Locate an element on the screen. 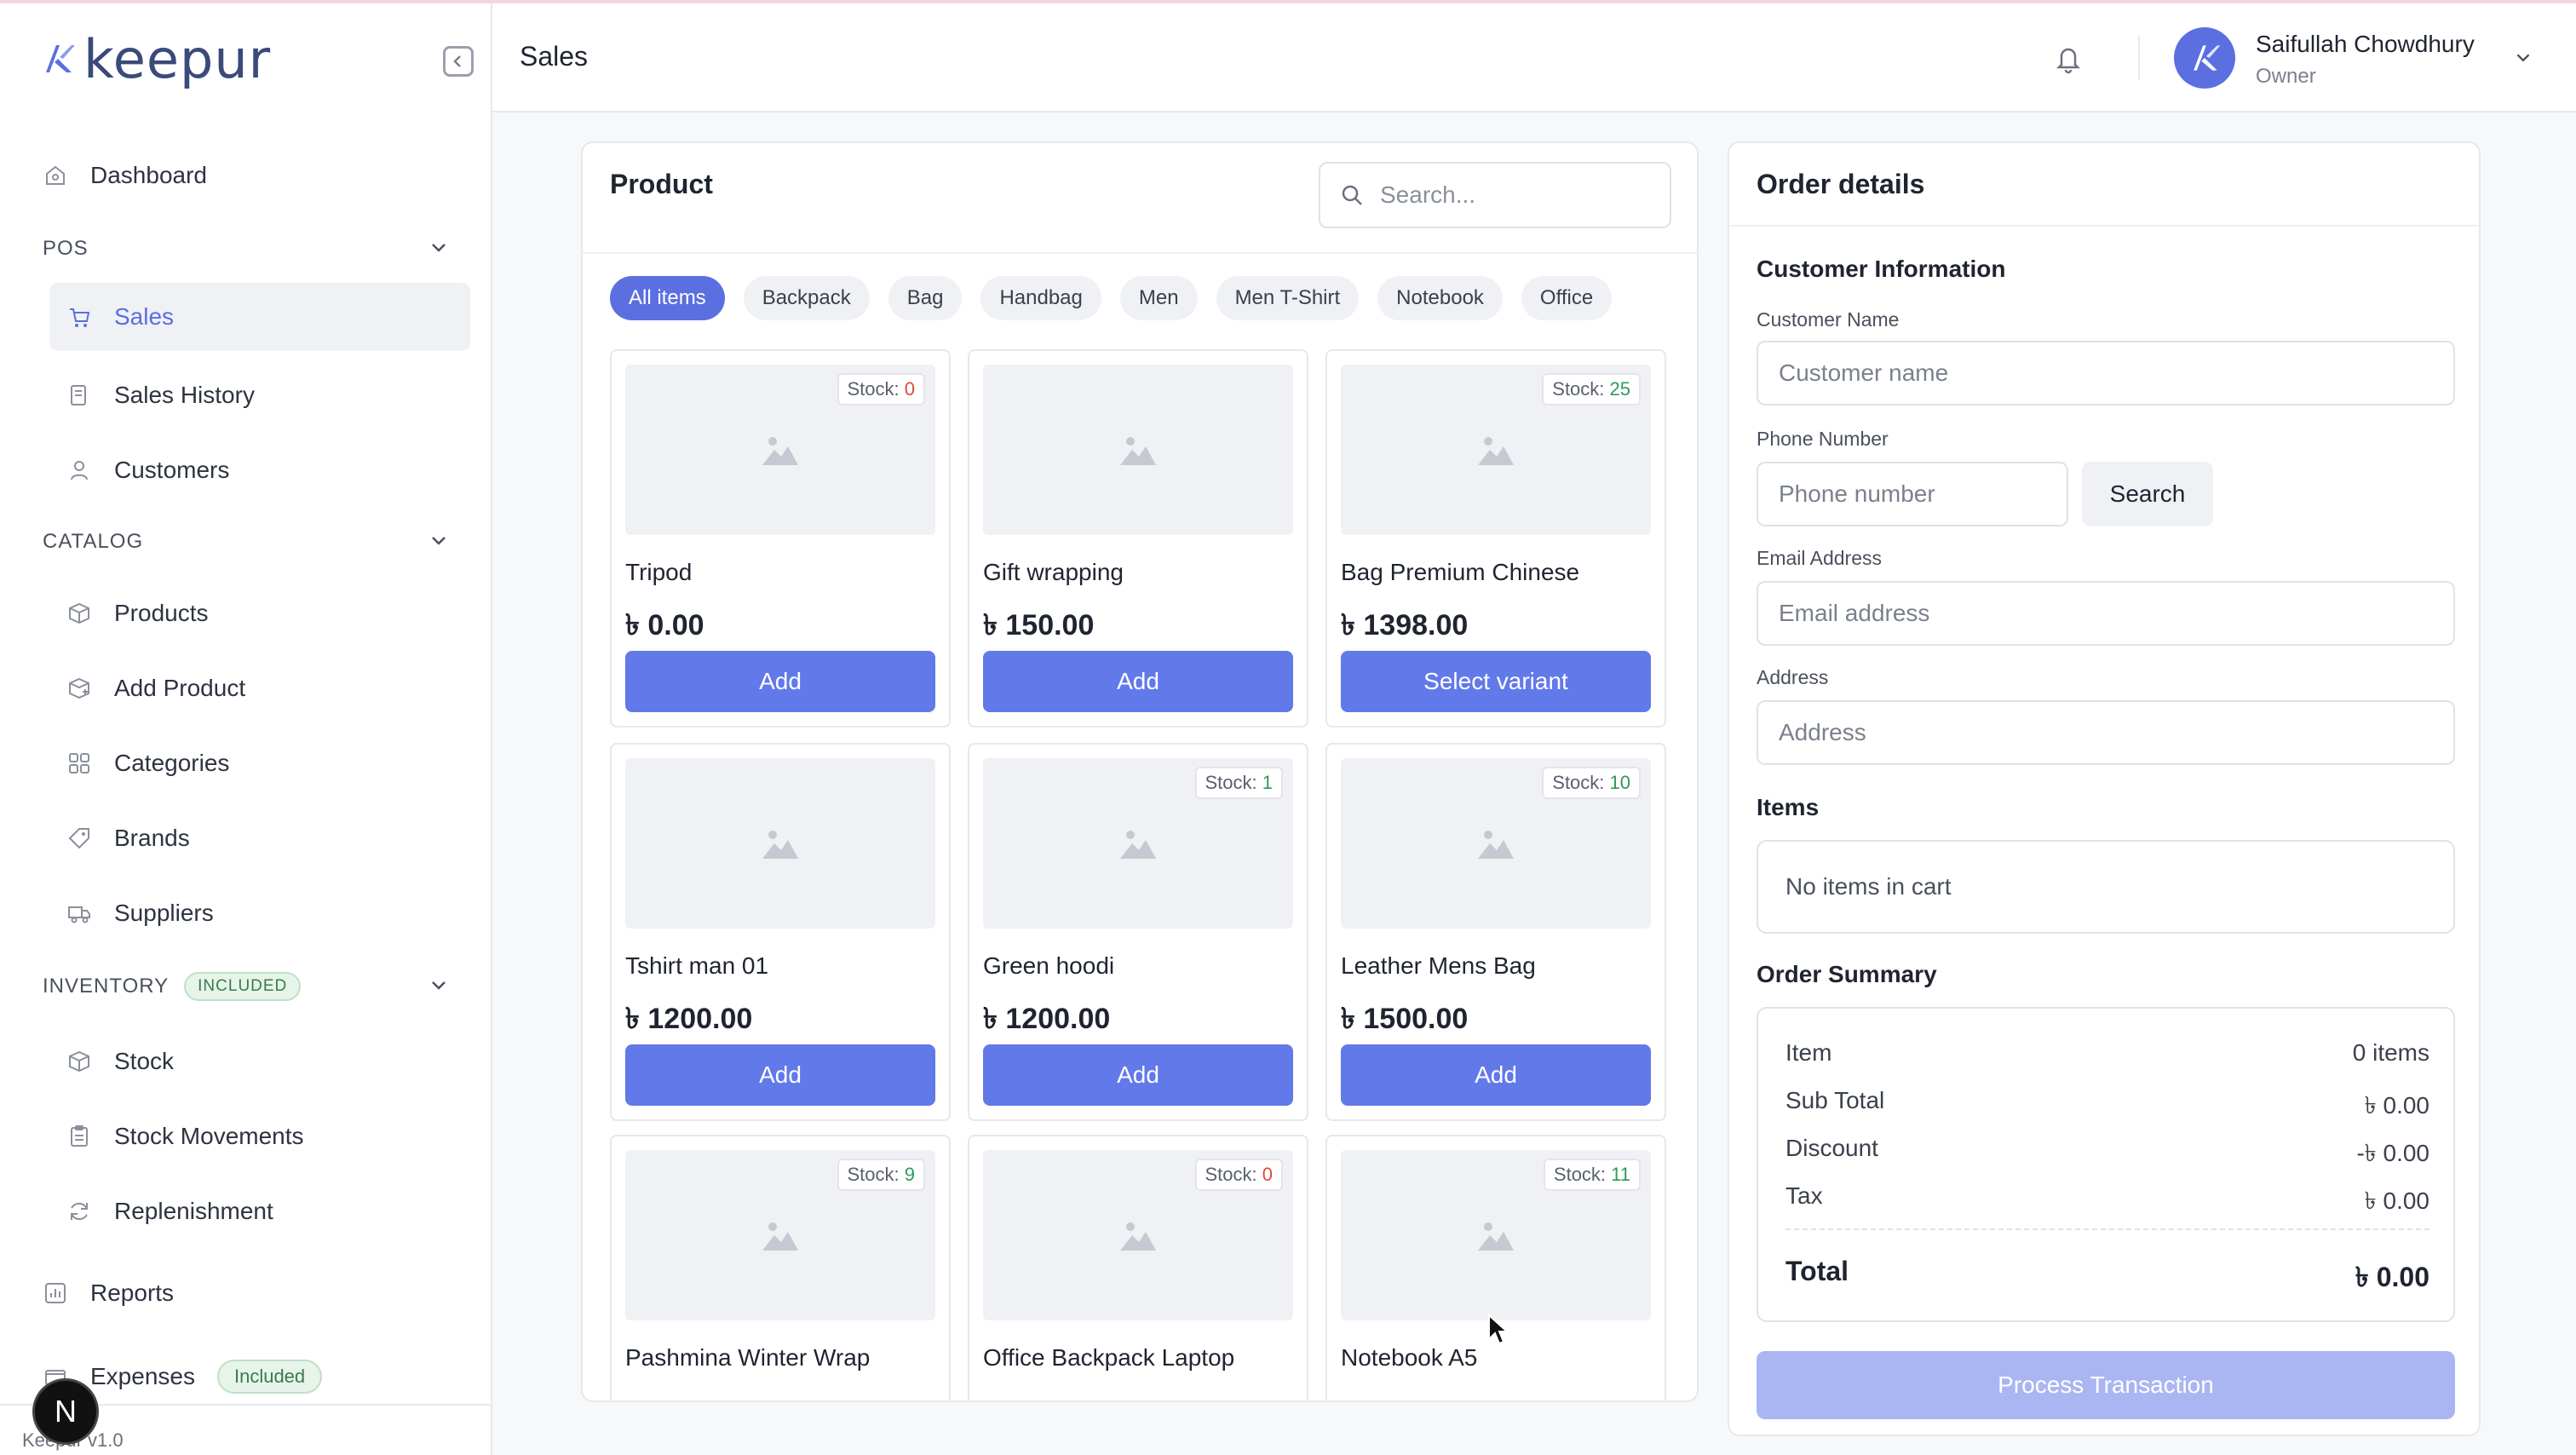 The width and height of the screenshot is (2576, 1455). product-card: Stock: 11 Notebook A5 is located at coordinates (1495, 1267).